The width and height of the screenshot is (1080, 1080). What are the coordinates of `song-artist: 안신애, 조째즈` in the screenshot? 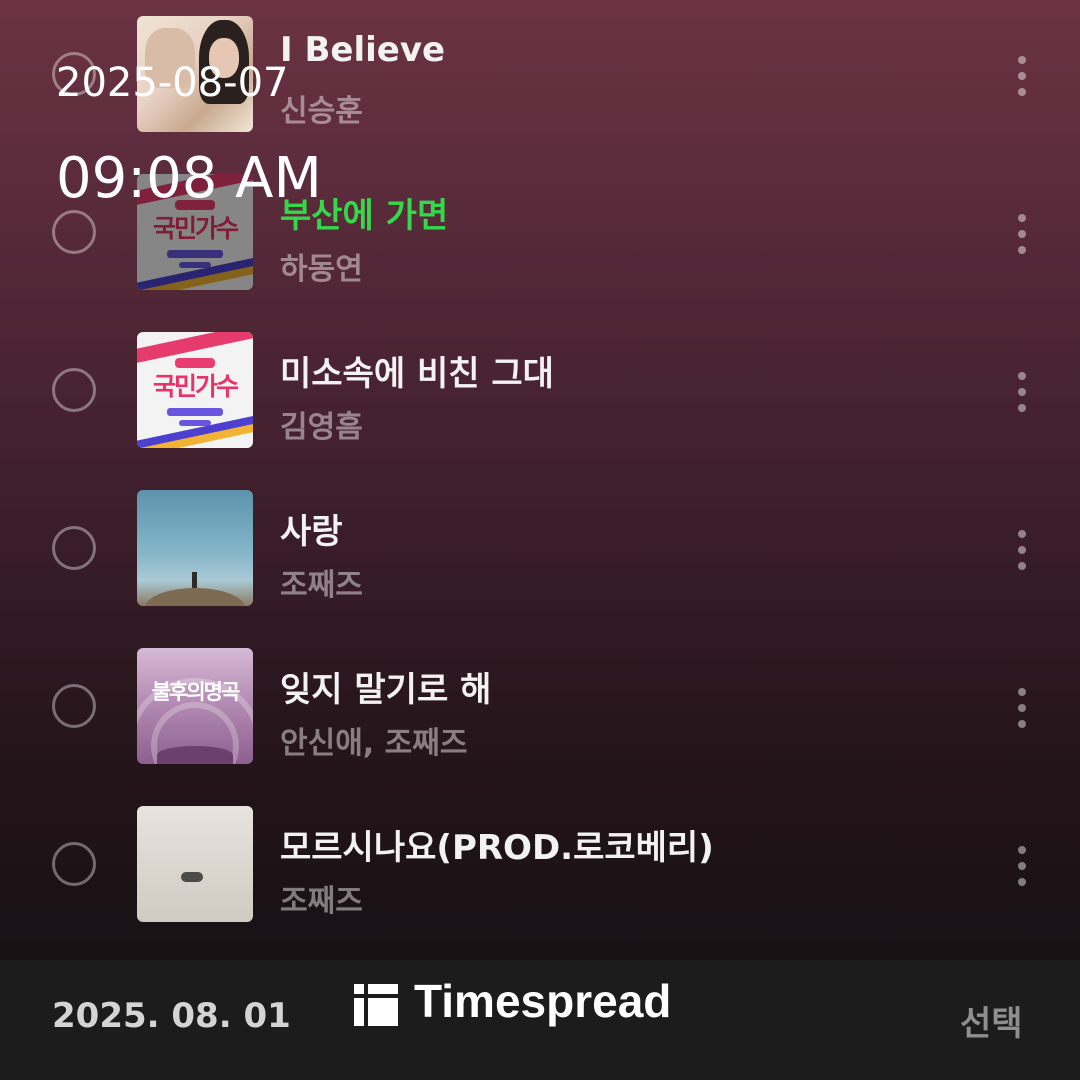 It's located at (374, 743).